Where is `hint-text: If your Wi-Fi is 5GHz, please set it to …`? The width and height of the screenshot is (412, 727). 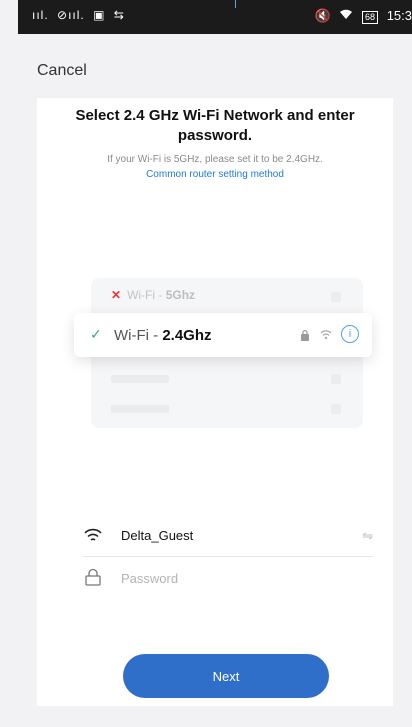
hint-text: If your Wi-Fi is 5GHz, please set it to … is located at coordinates (215, 159).